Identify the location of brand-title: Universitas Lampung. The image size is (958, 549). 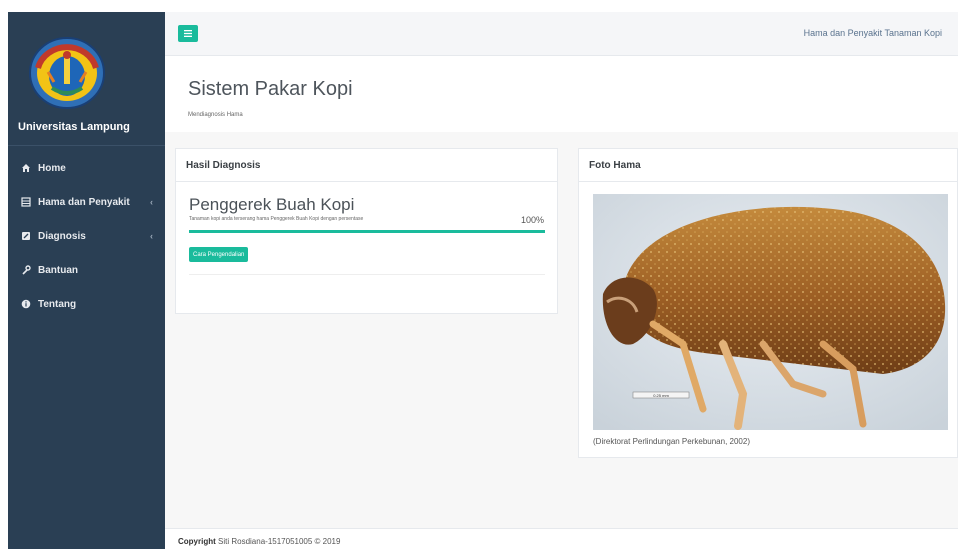
(74, 127).